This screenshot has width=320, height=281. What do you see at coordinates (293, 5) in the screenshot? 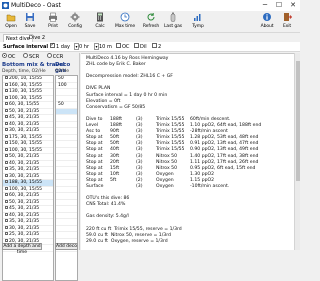
I see `close-button: ✕` at bounding box center [293, 5].